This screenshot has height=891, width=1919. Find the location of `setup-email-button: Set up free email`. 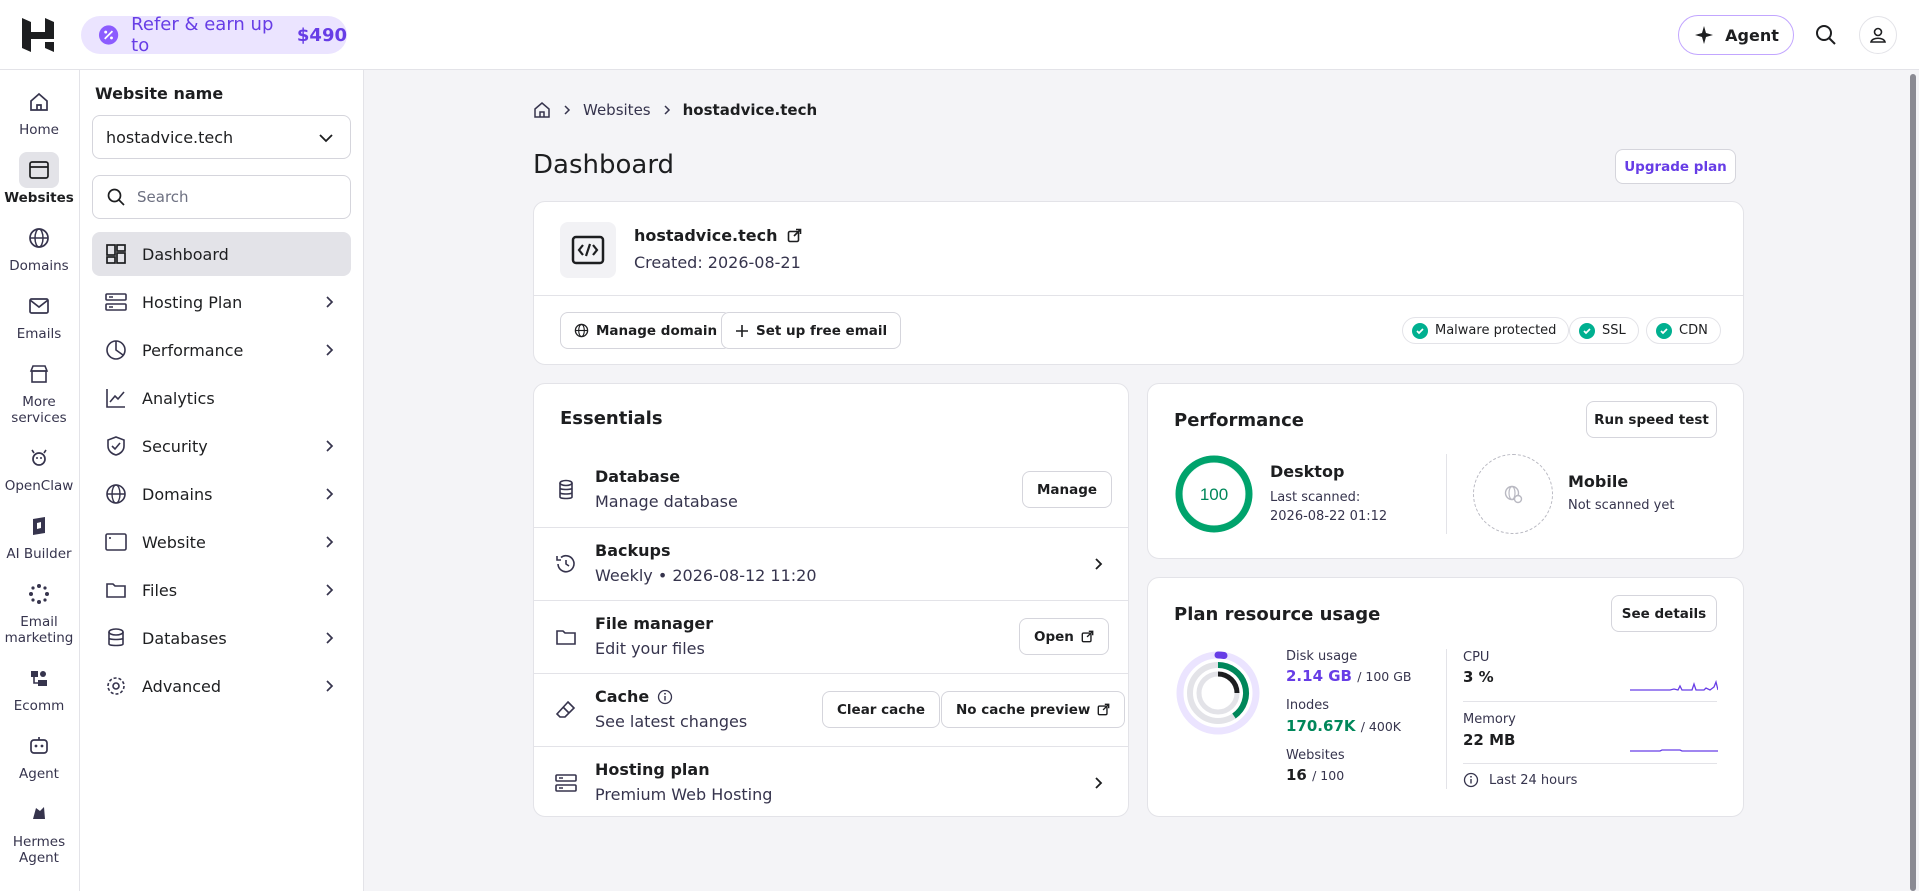

setup-email-button: Set up free email is located at coordinates (811, 330).